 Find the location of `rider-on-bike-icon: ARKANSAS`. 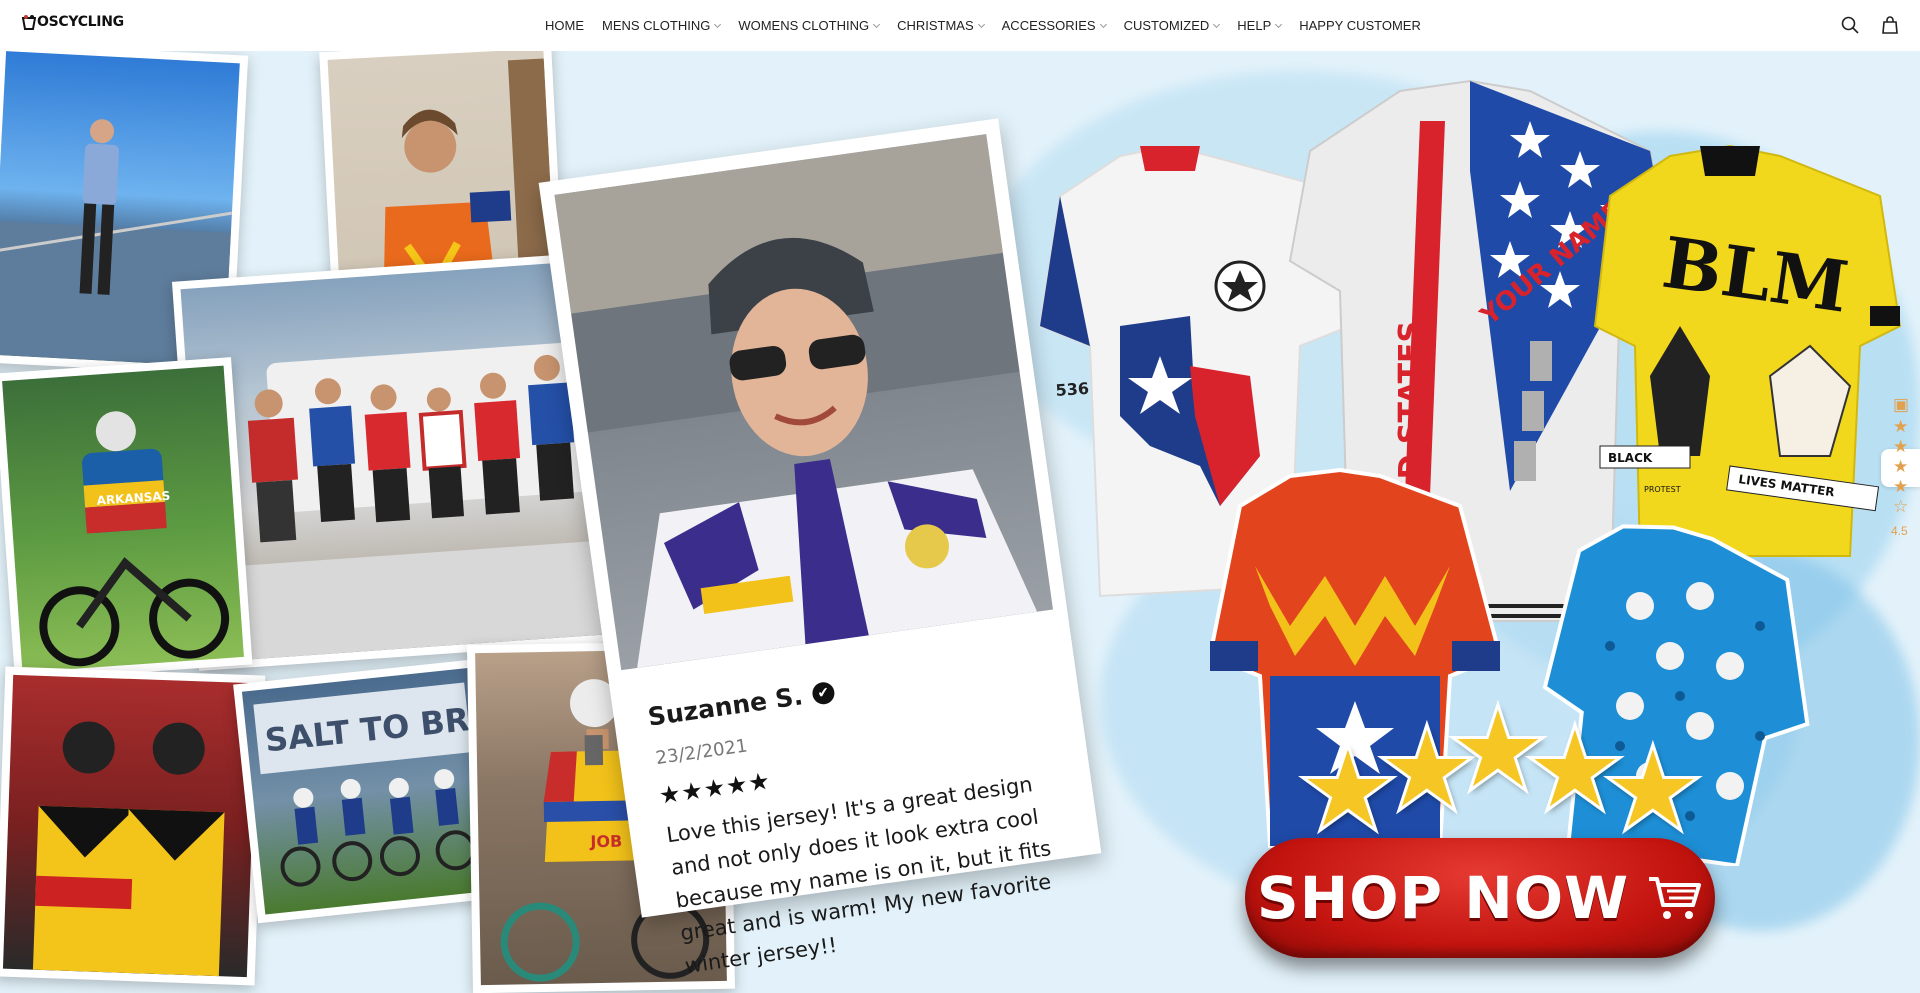

rider-on-bike-icon: ARKANSAS is located at coordinates (134, 539).